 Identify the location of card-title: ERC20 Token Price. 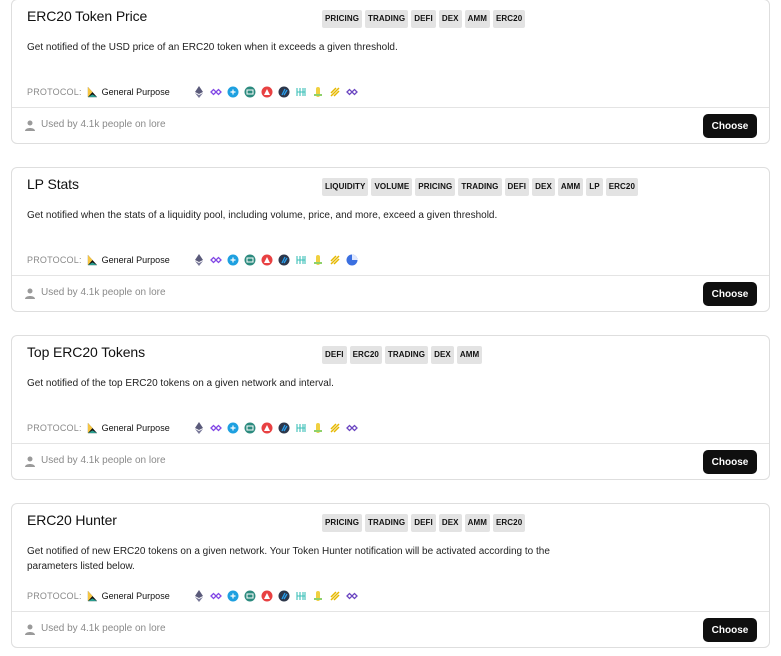
(87, 16).